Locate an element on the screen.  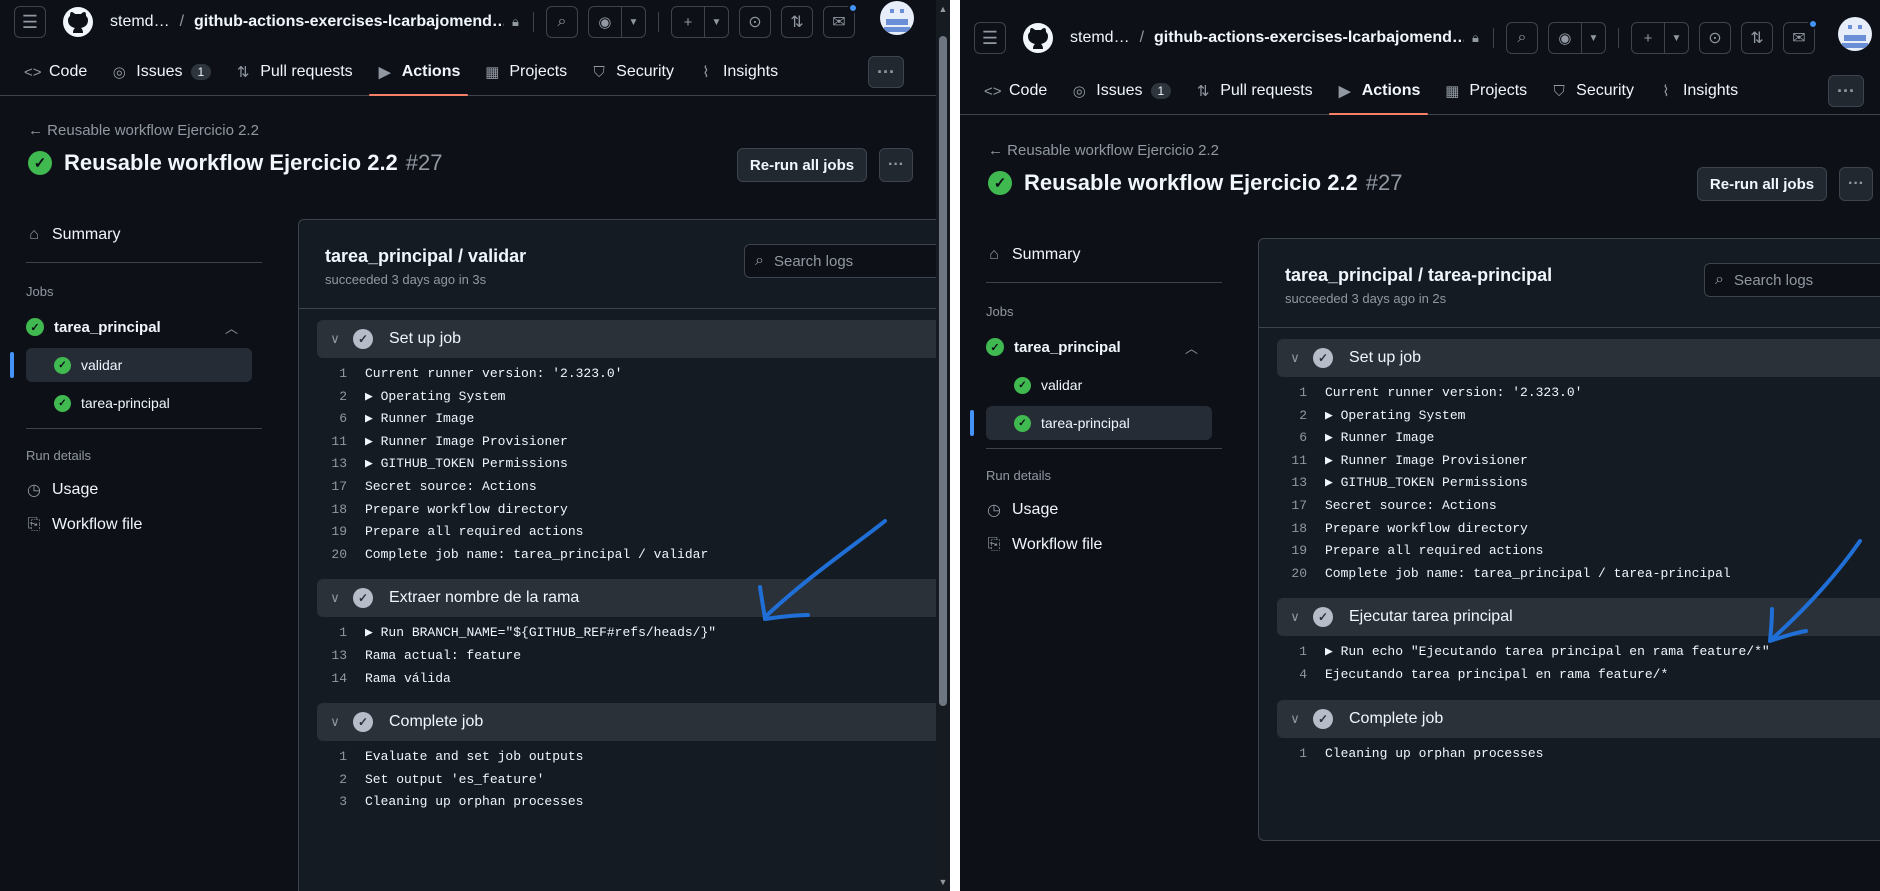
scroll-up-icon: ▲ is located at coordinates (943, 9).